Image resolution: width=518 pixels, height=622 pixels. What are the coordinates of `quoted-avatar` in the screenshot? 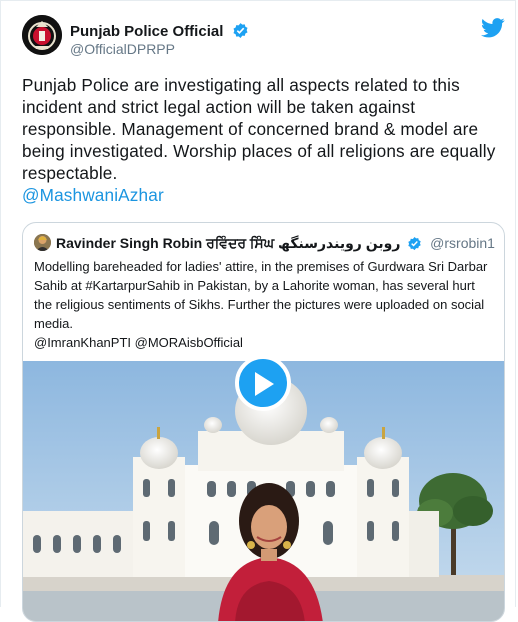 It's located at (42, 242).